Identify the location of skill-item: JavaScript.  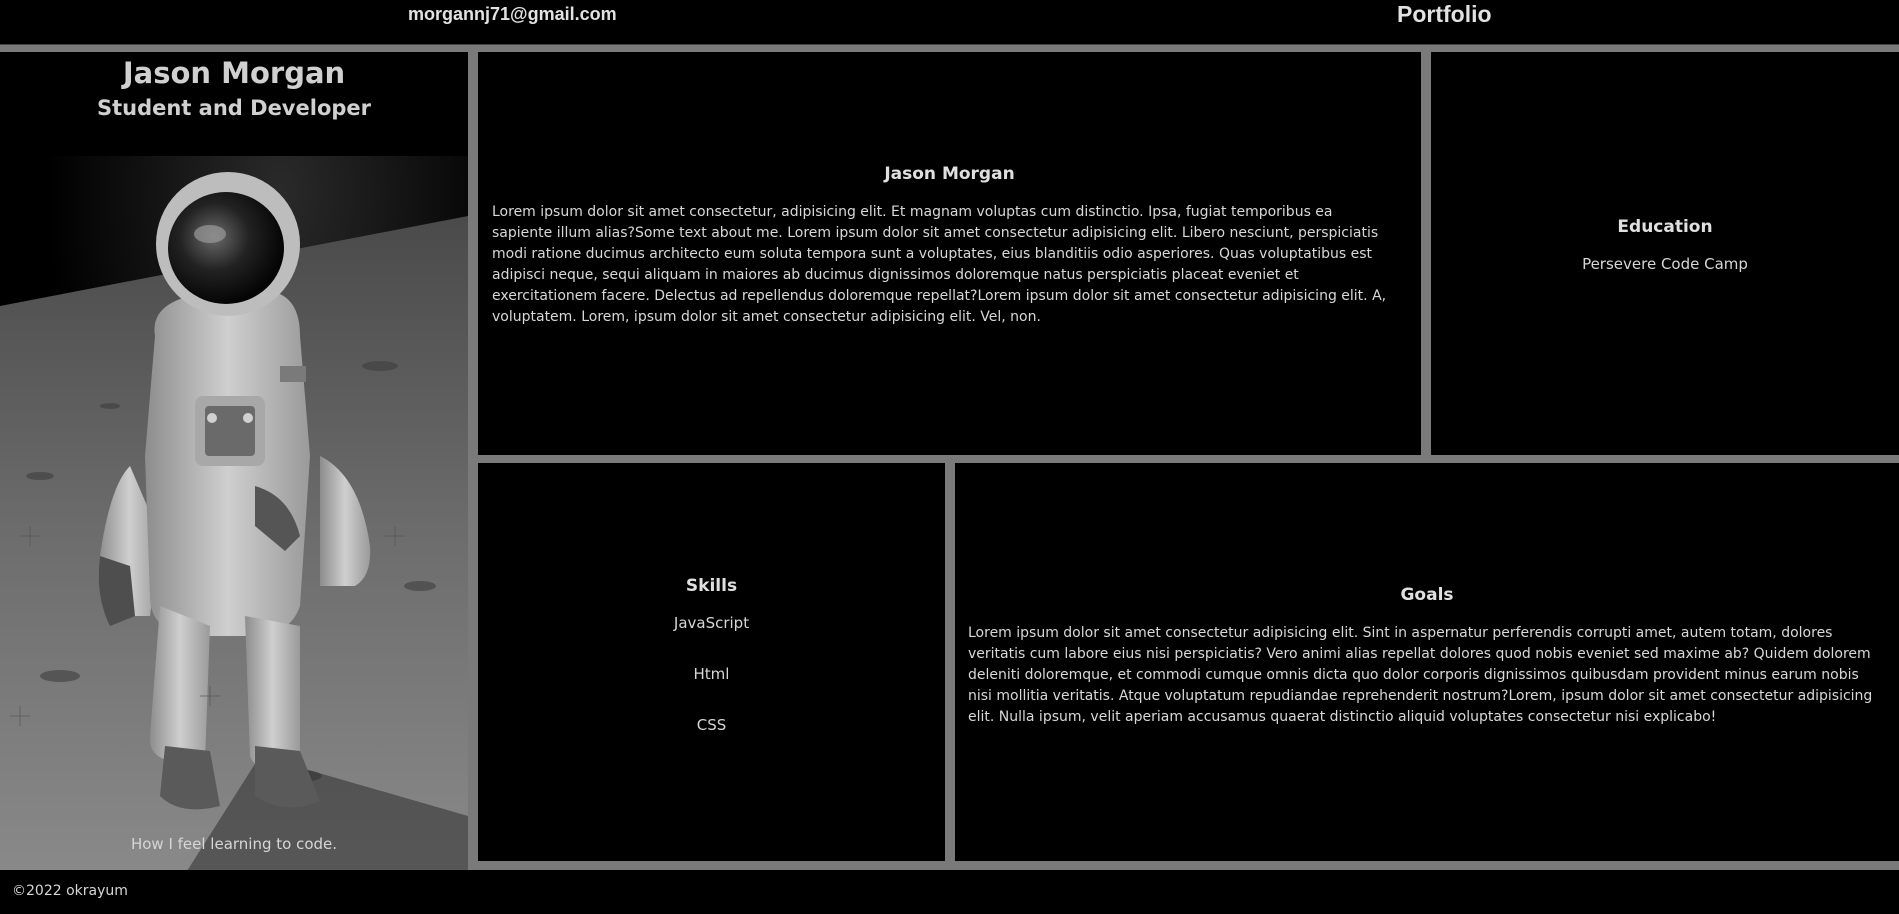
(711, 623).